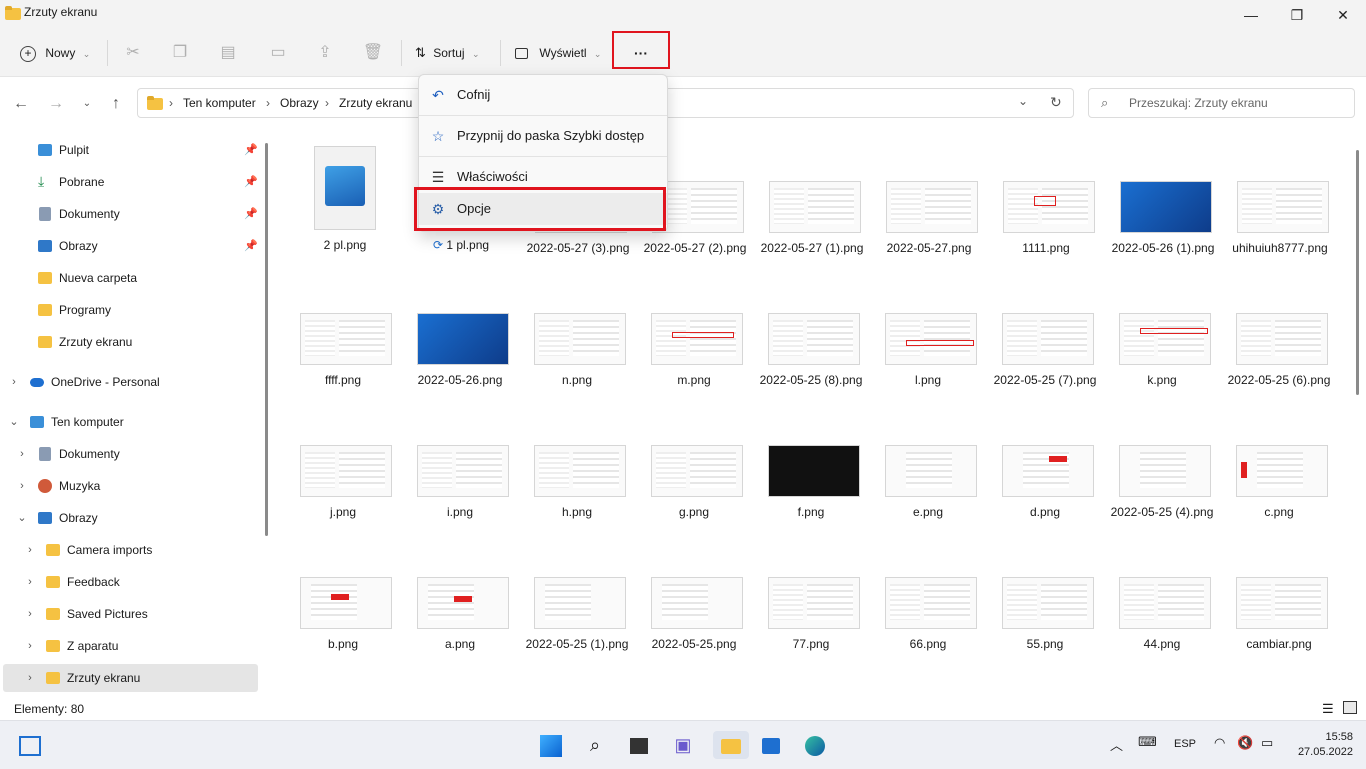 This screenshot has height=769, width=1366. Describe the element at coordinates (129, 342) in the screenshot. I see `sidebar-item-screenshots-quick: Zrzuty ekranu` at that location.